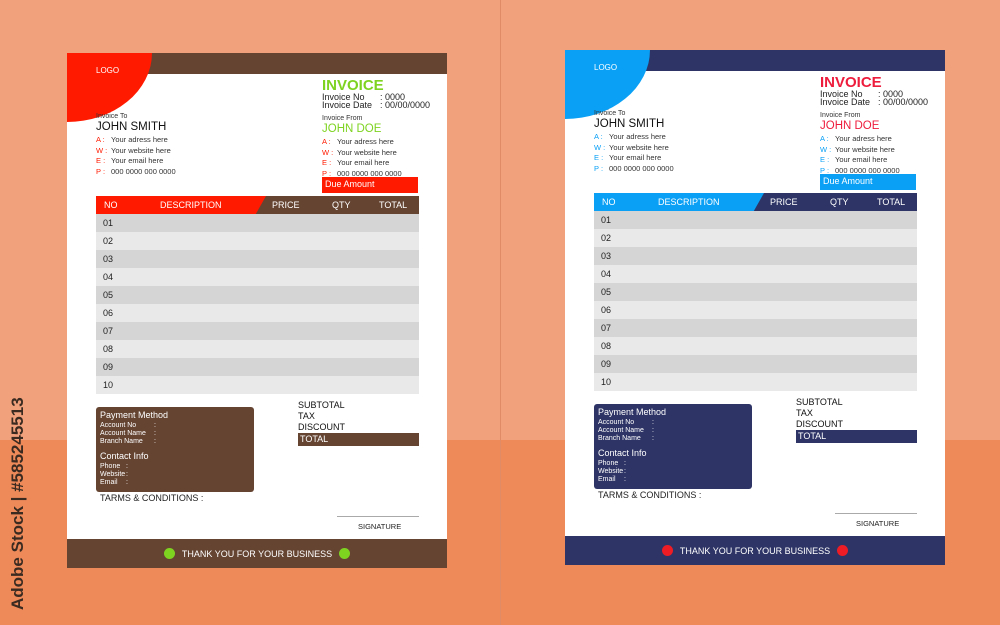 This screenshot has width=1000, height=625. What do you see at coordinates (839, 202) in the screenshot?
I see `column-header: QTY` at bounding box center [839, 202].